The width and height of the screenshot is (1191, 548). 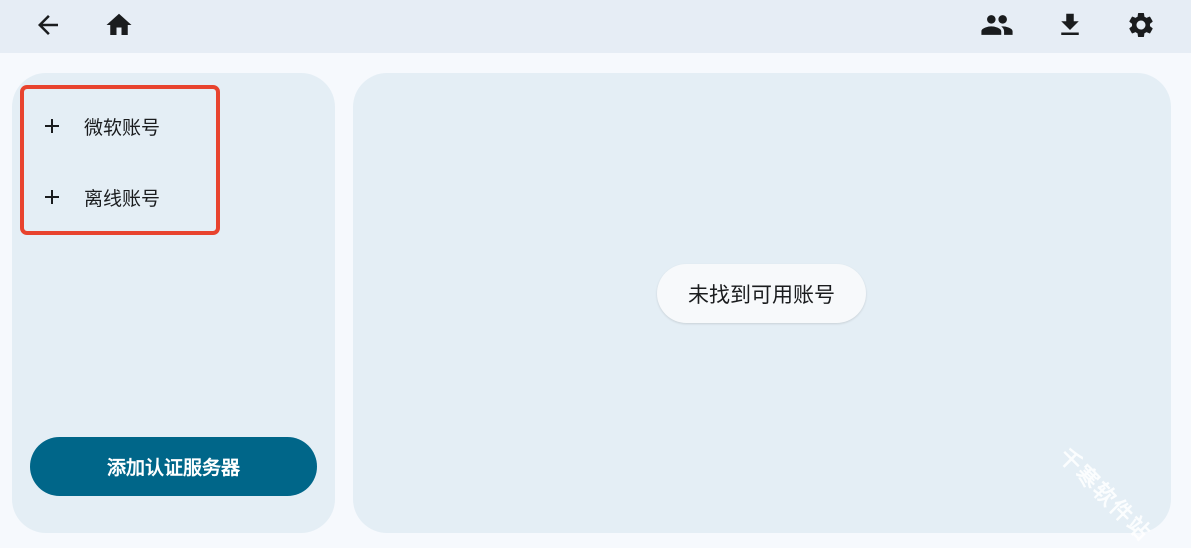 I want to click on download-icon, so click(x=1070, y=24).